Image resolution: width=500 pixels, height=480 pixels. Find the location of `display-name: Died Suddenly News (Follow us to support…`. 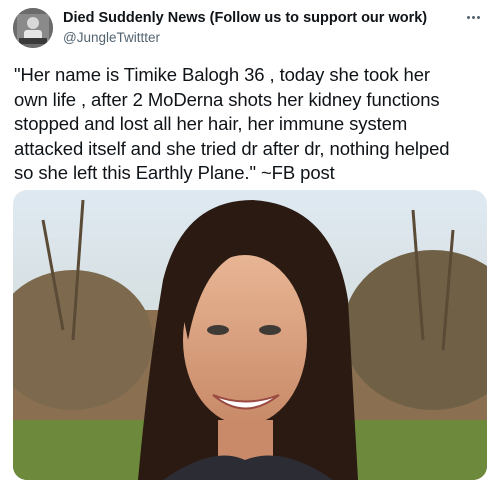

display-name: Died Suddenly News (Follow us to support… is located at coordinates (245, 18).